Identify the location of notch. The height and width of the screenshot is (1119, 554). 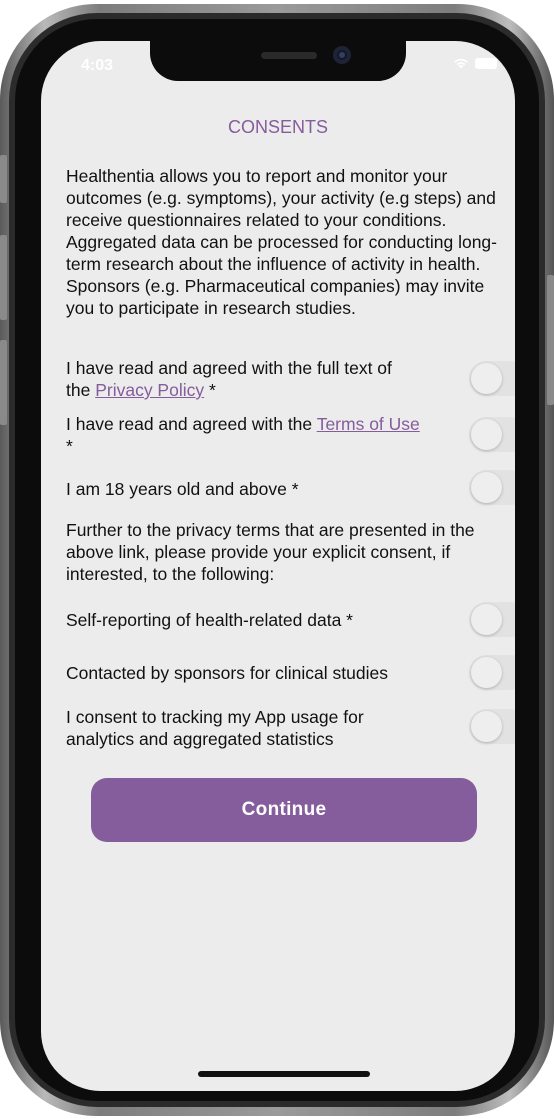
(278, 61).